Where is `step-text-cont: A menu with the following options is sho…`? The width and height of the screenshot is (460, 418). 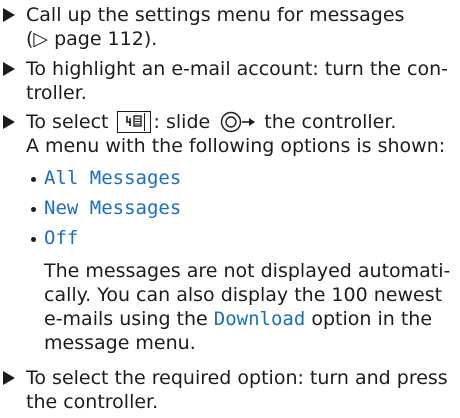 step-text-cont: A menu with the following options is sho… is located at coordinates (236, 146).